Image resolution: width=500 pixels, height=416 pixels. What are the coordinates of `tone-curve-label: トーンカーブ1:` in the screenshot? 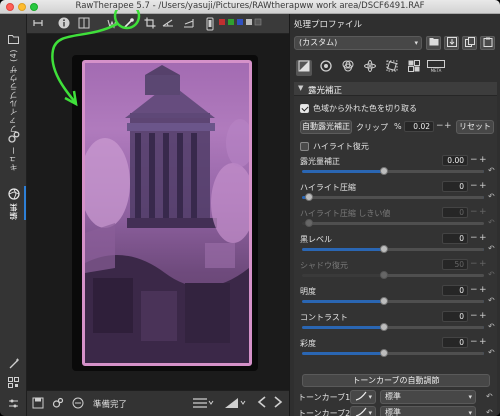 It's located at (325, 397).